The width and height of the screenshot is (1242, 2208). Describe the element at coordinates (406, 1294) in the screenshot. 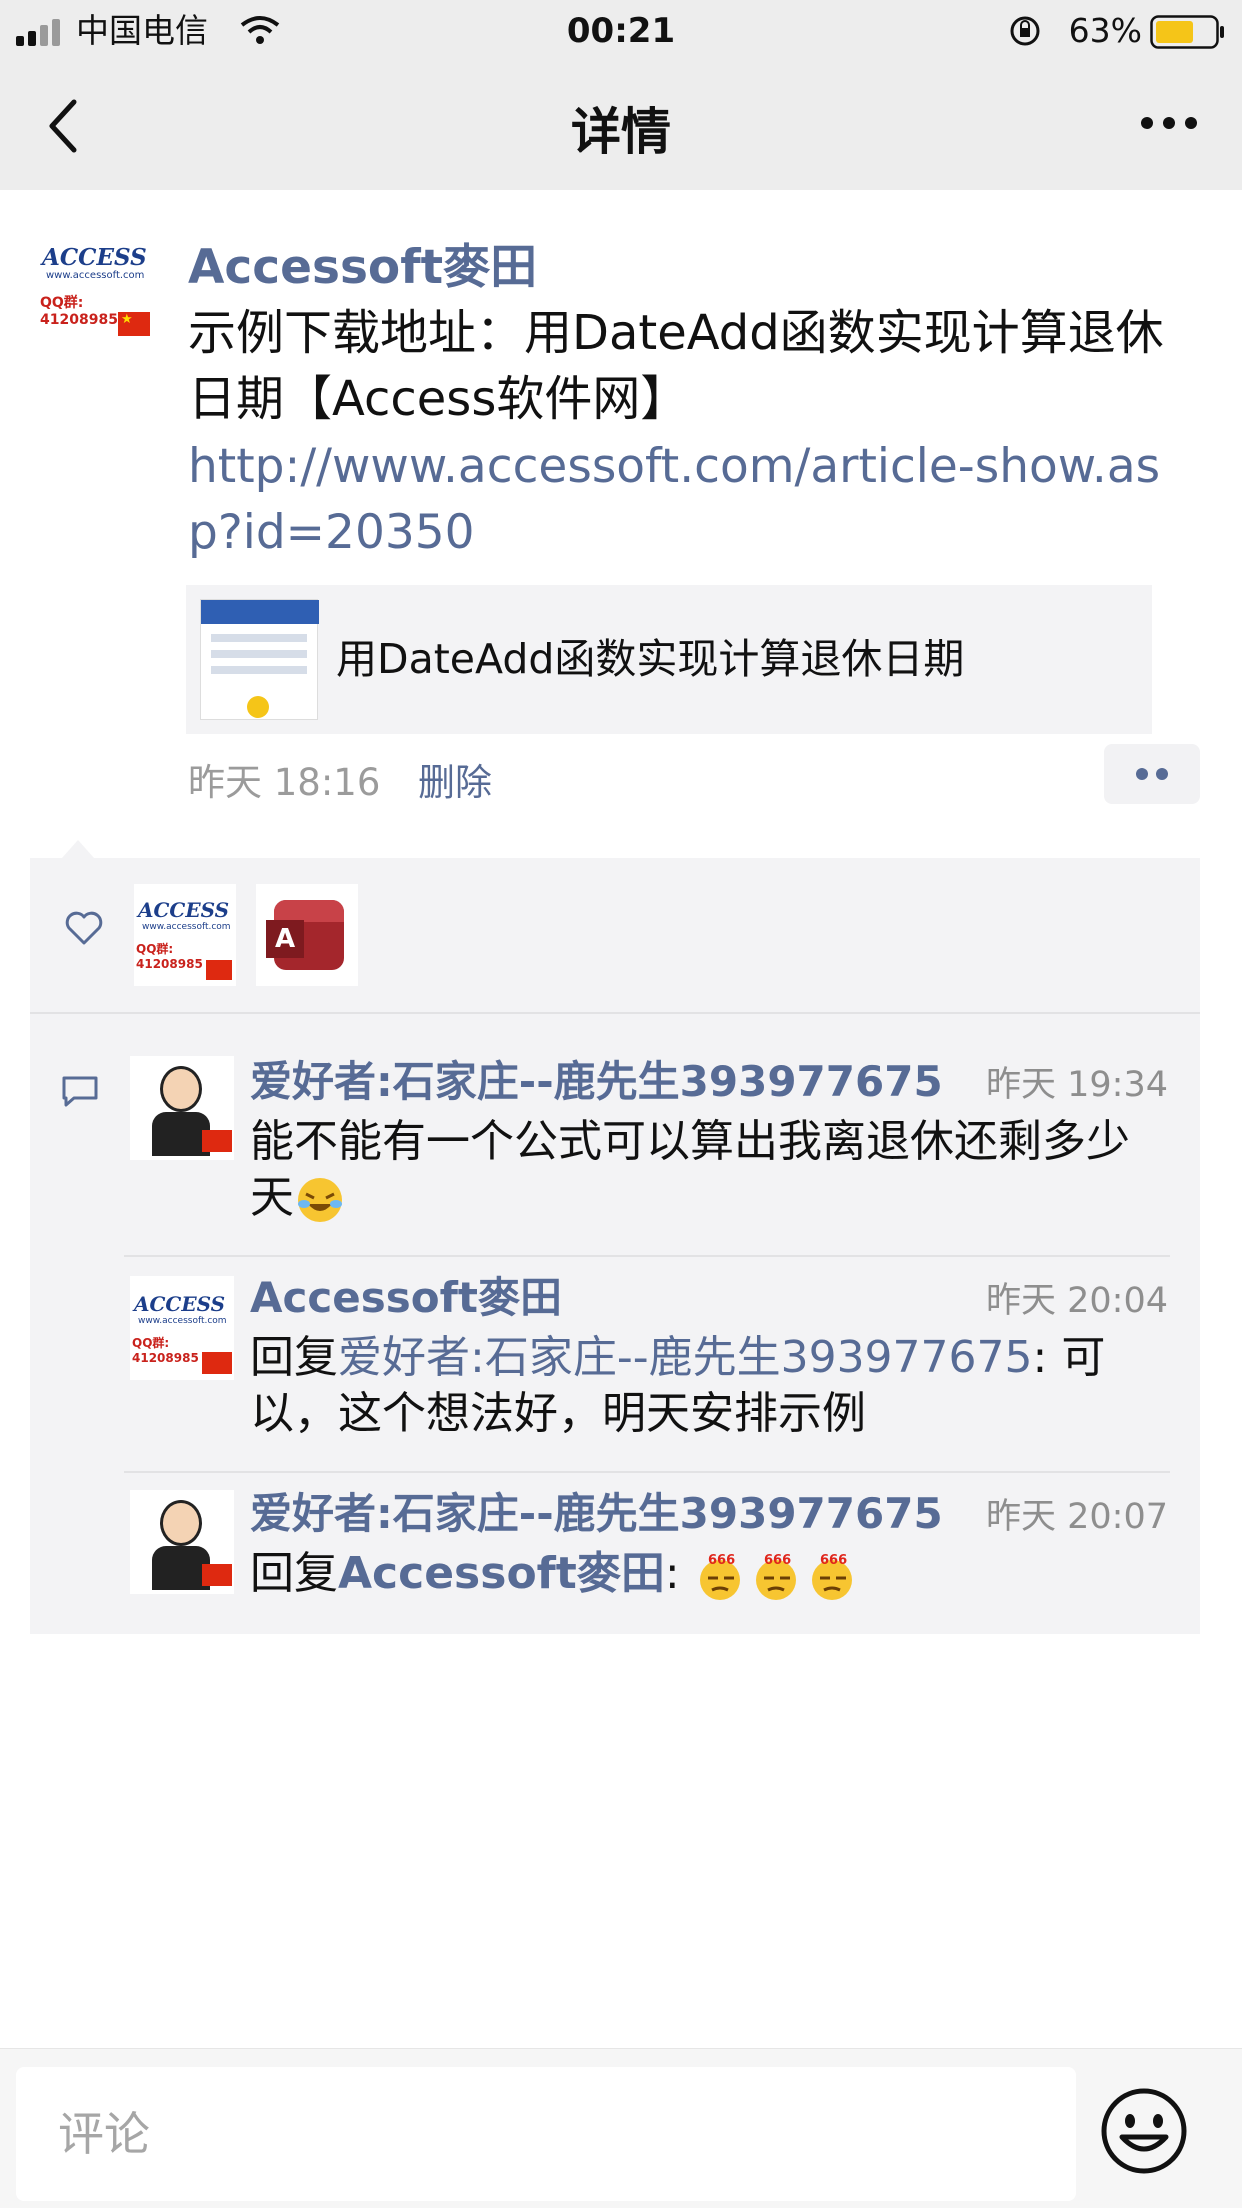

I see `comment-author: Accessoft麥田` at that location.